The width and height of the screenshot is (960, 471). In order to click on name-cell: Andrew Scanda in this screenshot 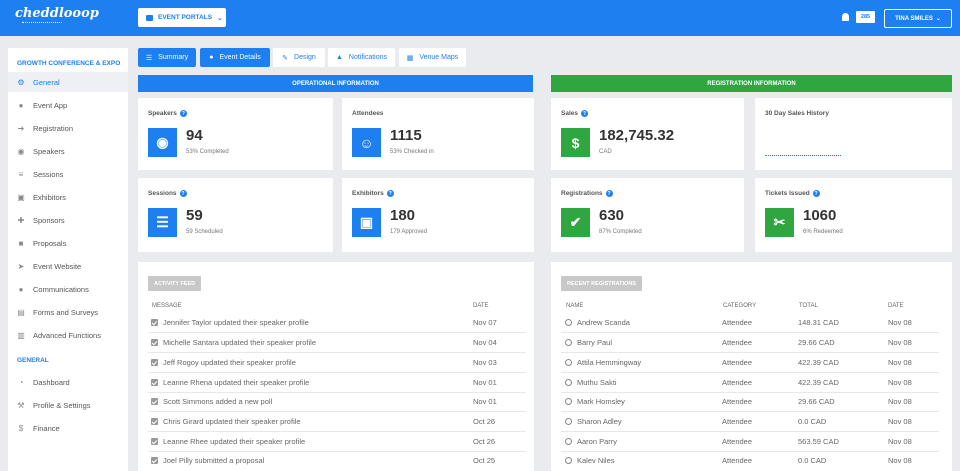, I will do `click(597, 322)`.